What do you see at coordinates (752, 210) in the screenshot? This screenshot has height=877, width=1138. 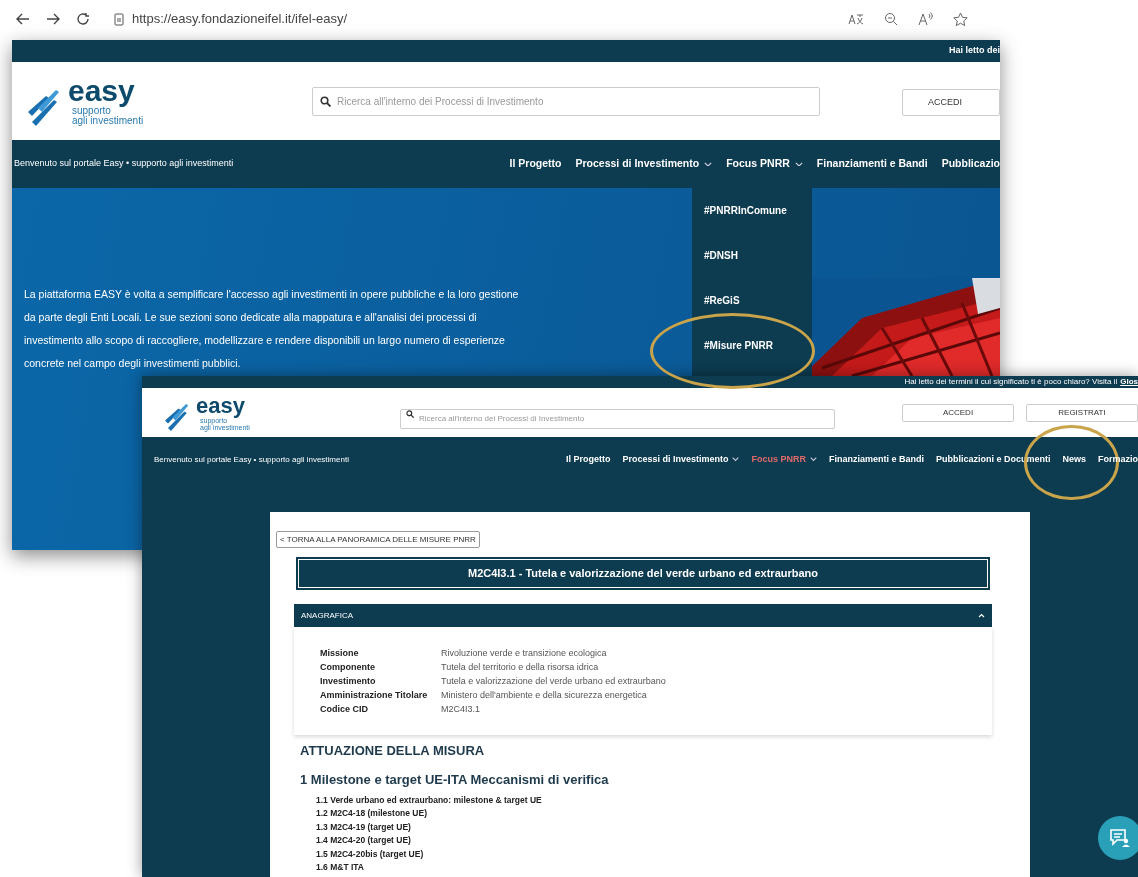 I see `dropdown-item: #PNRRInComune` at bounding box center [752, 210].